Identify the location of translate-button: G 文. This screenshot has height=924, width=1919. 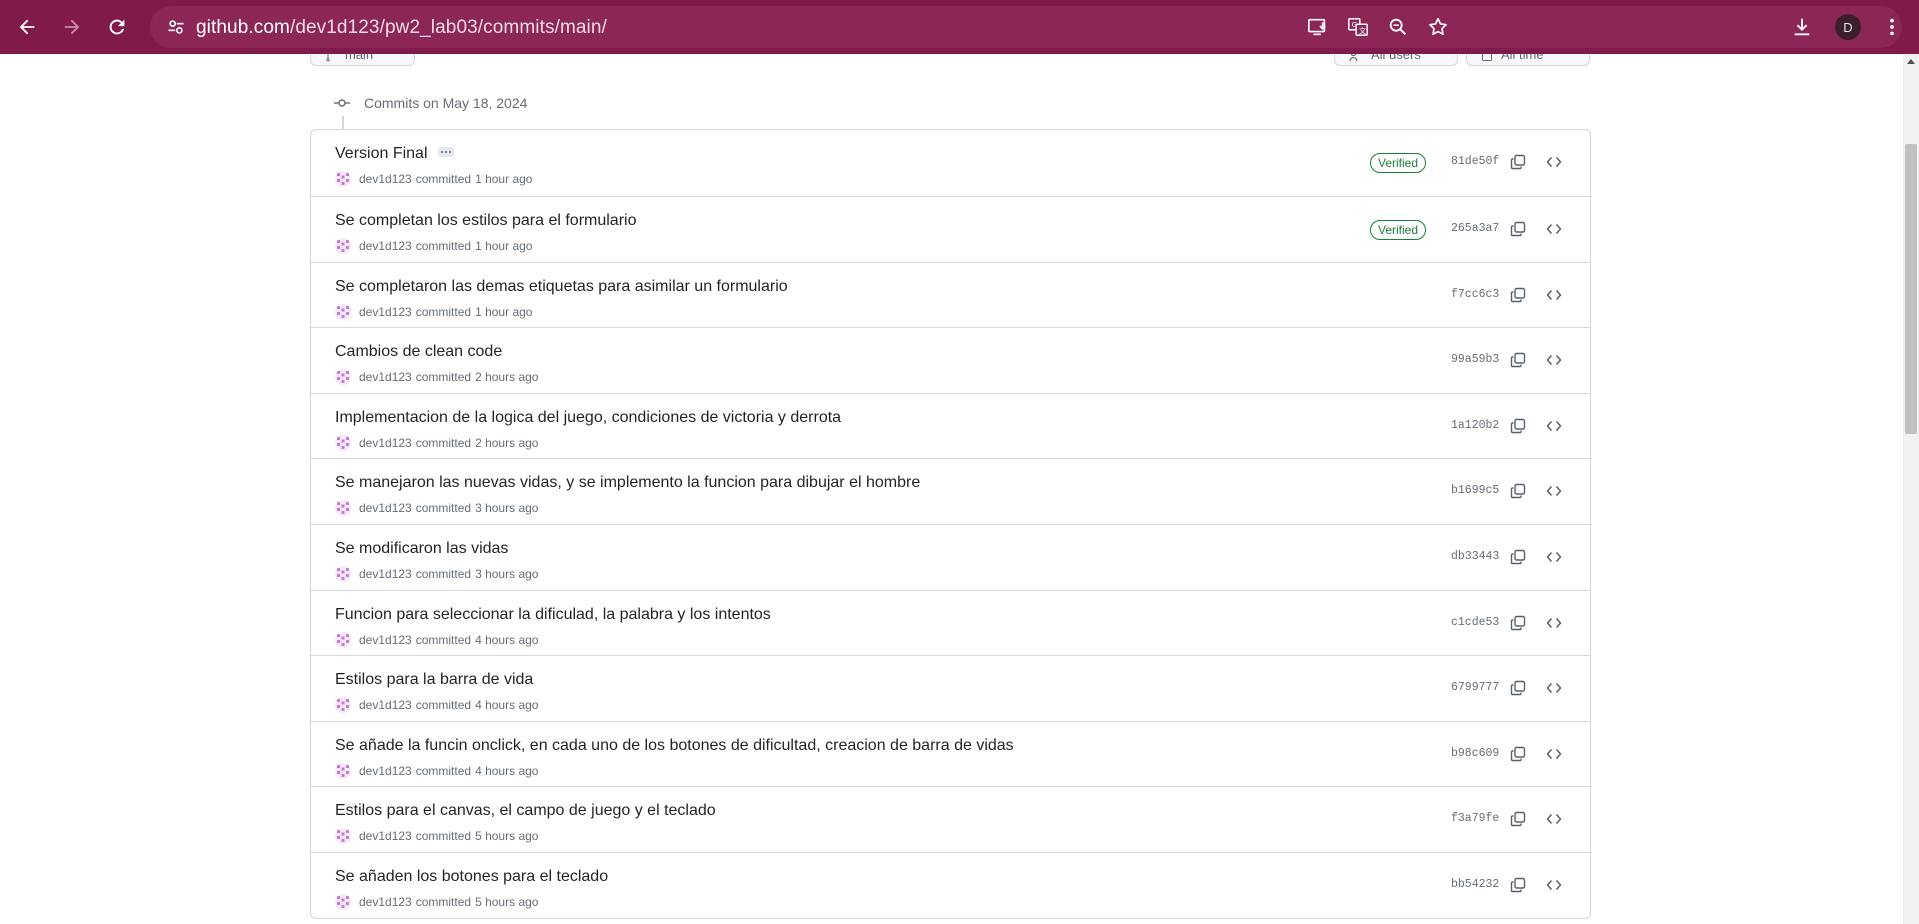
(1358, 27).